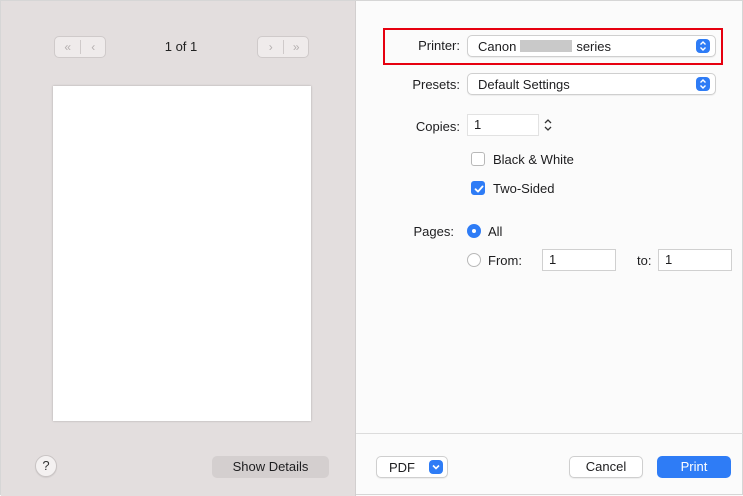 This screenshot has height=496, width=743. What do you see at coordinates (181, 46) in the screenshot?
I see `page-indicator: 1 of 1` at bounding box center [181, 46].